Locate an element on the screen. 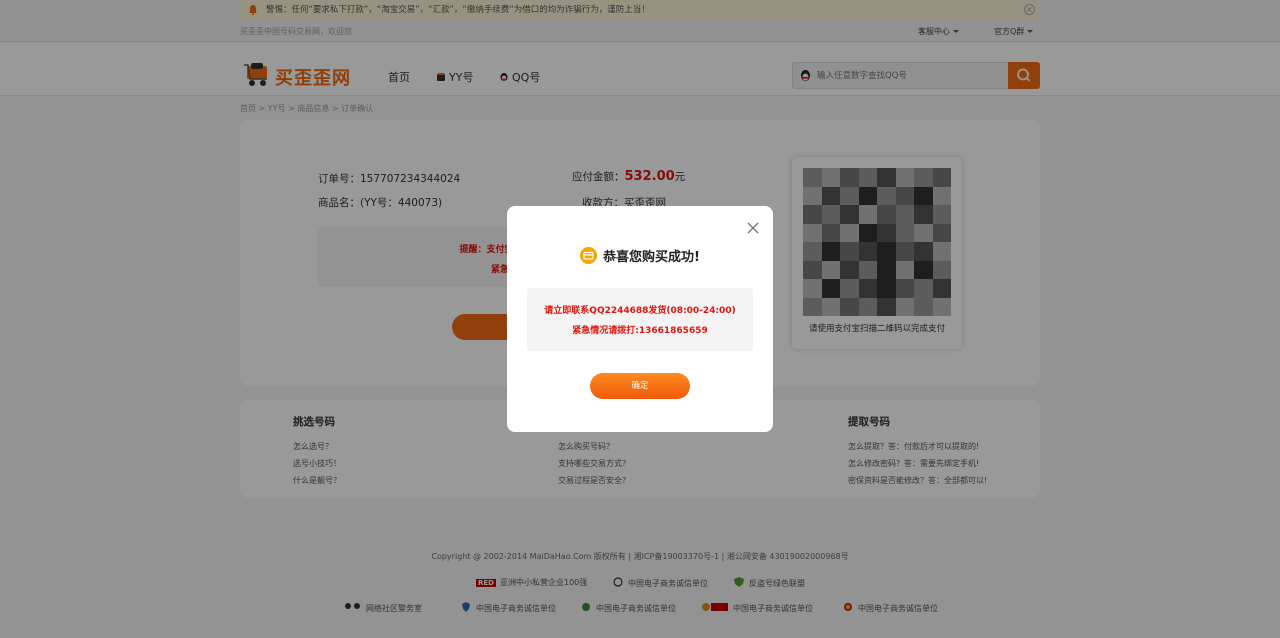  close-icon is located at coordinates (753, 228).